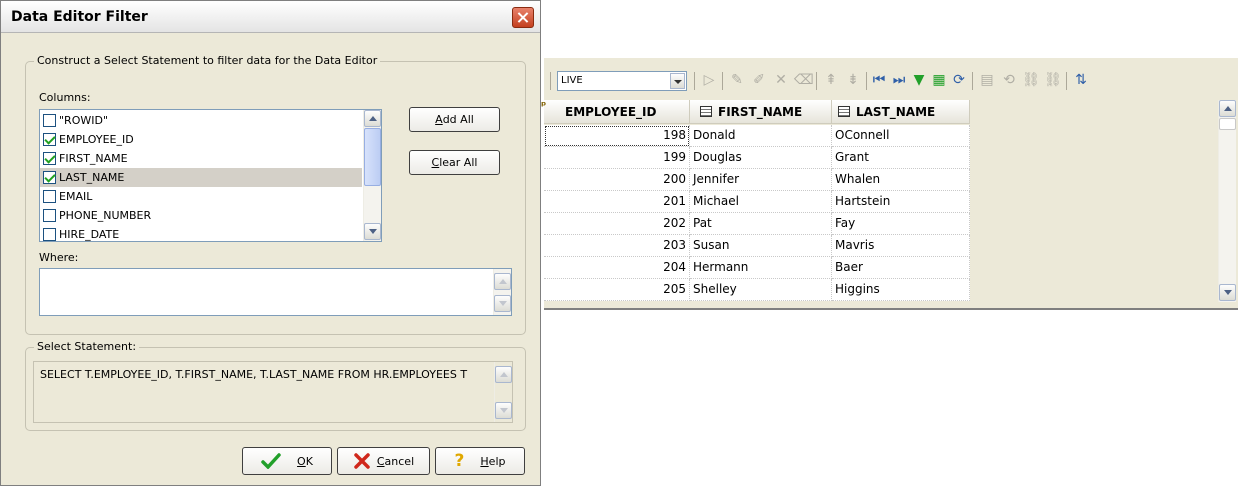 Image resolution: width=1238 pixels, height=486 pixels. Describe the element at coordinates (201, 196) in the screenshot. I see `column-item-email: EMAIL` at that location.